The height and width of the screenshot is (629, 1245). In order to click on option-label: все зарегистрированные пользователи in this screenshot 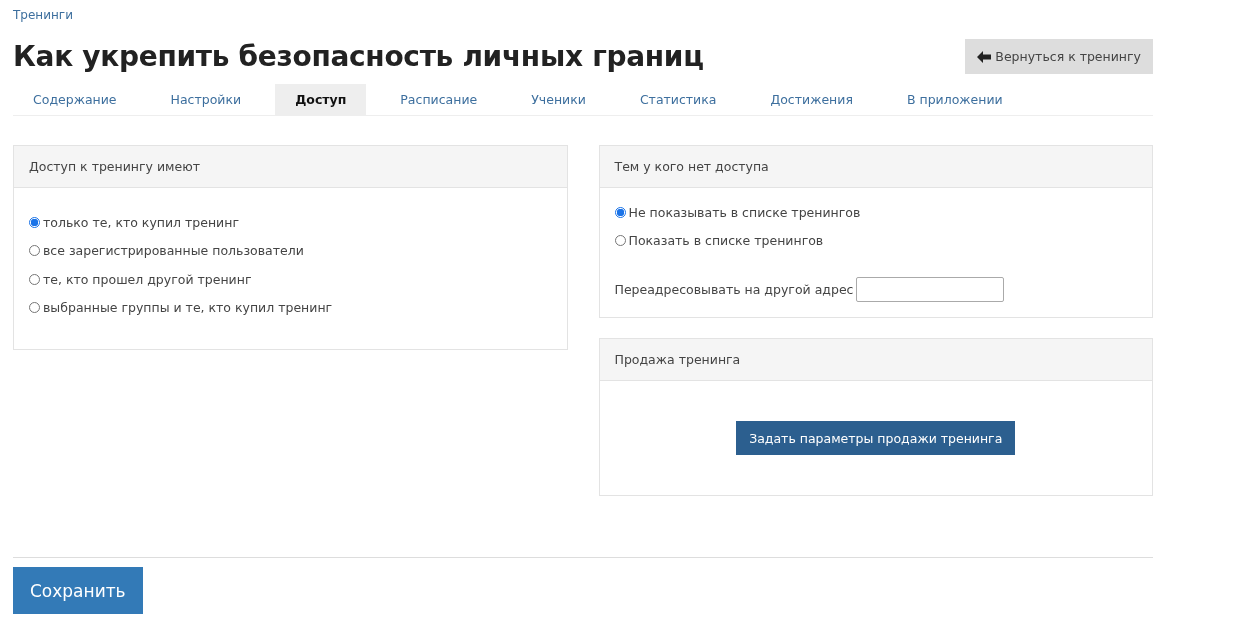, I will do `click(173, 251)`.